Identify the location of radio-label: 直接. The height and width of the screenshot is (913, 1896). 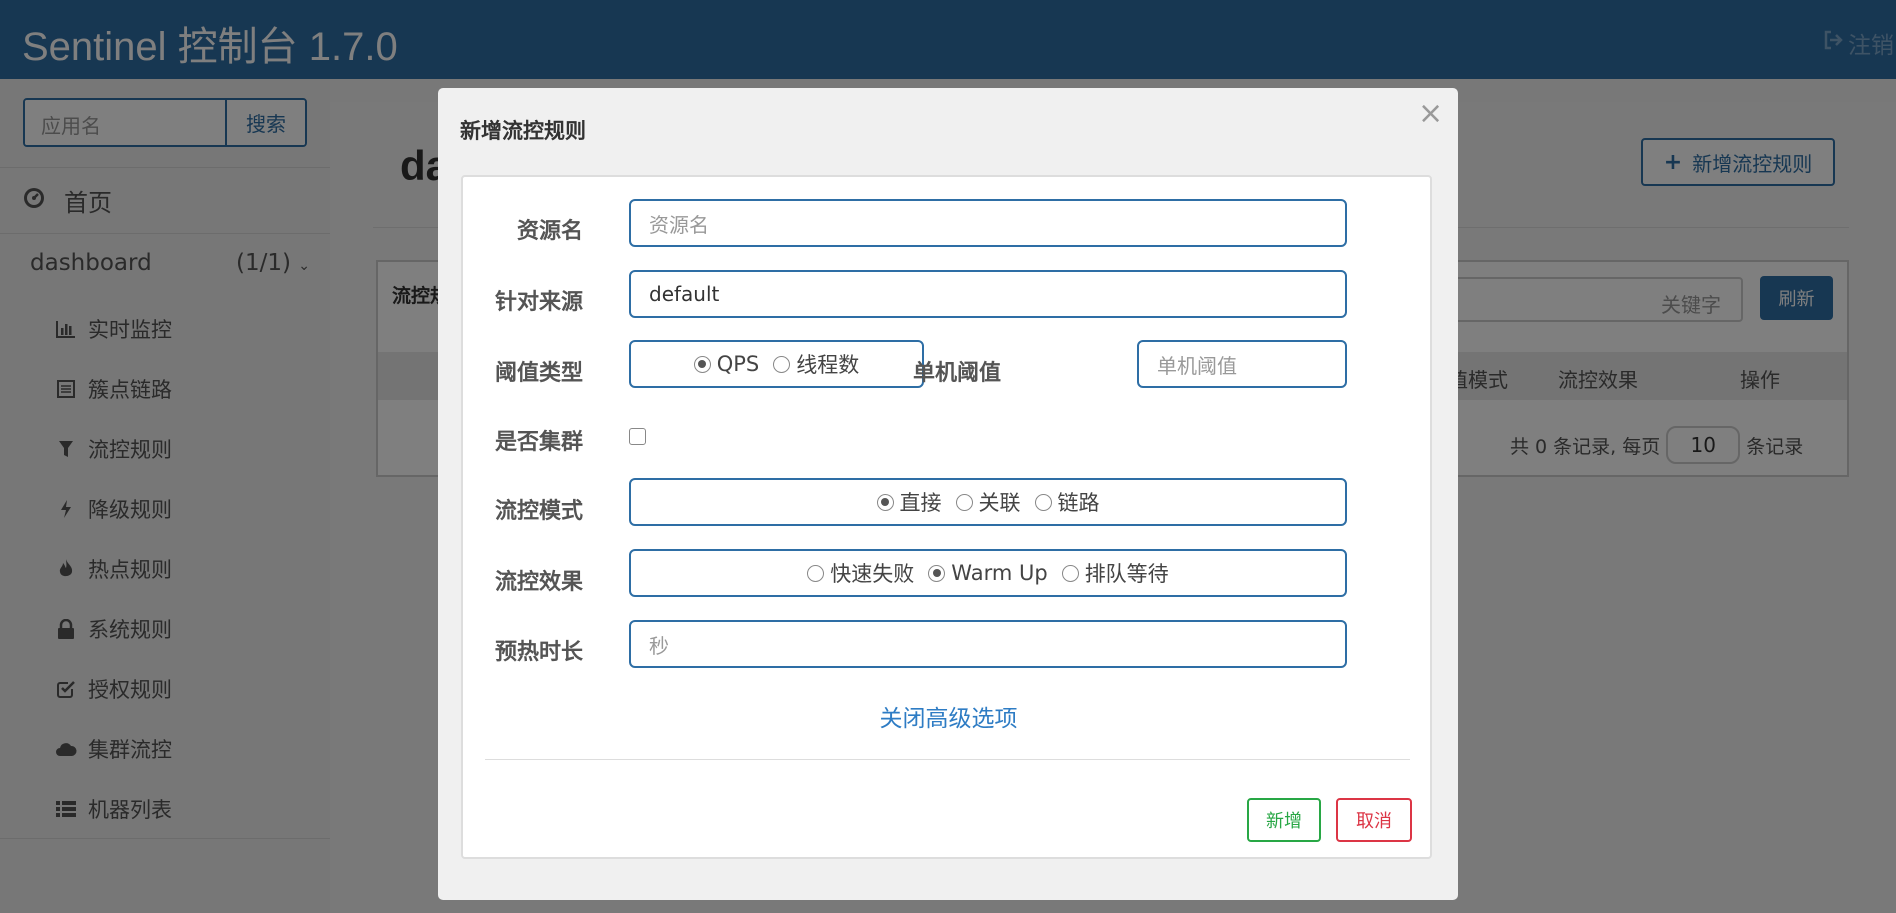
(920, 503).